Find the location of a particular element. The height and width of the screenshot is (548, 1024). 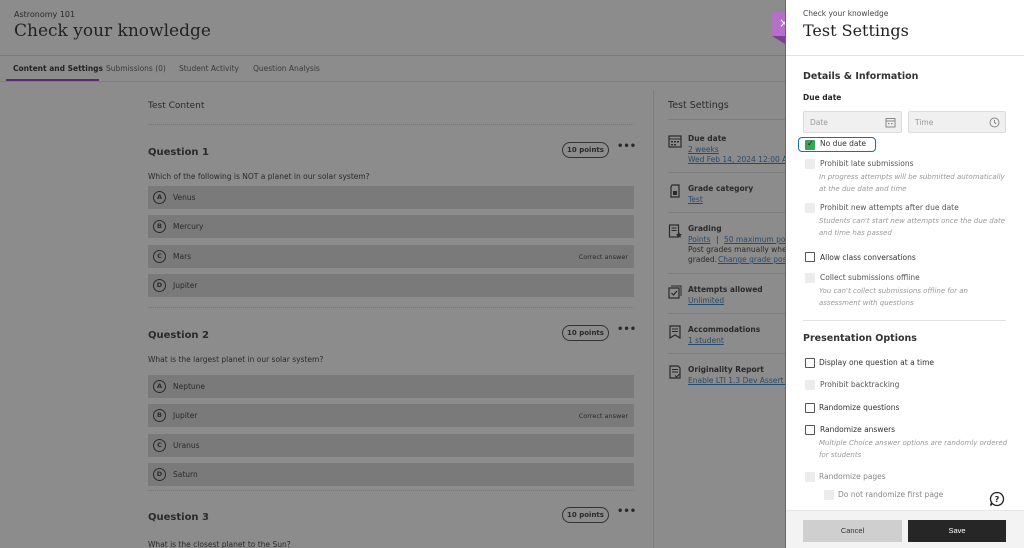

due-date-link: Wed Feb 14, 2024 12:00 AM is located at coordinates (741, 159).